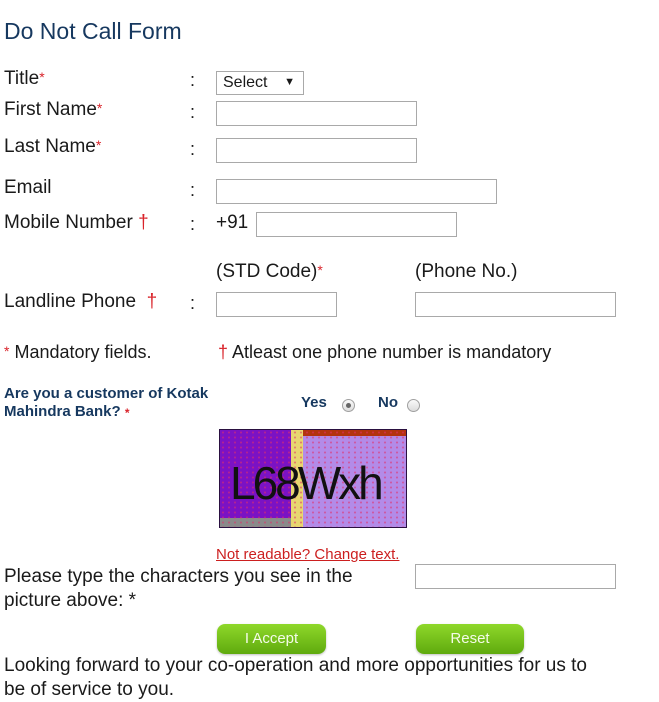  What do you see at coordinates (466, 271) in the screenshot?
I see `phone-no-label: (Phone No.)` at bounding box center [466, 271].